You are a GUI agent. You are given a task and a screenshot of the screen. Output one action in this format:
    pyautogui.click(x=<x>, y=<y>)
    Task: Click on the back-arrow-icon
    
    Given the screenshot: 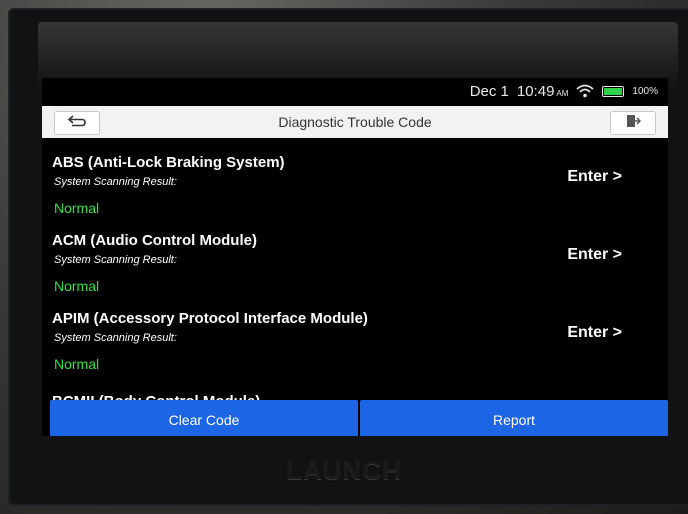 What is the action you would take?
    pyautogui.click(x=77, y=123)
    